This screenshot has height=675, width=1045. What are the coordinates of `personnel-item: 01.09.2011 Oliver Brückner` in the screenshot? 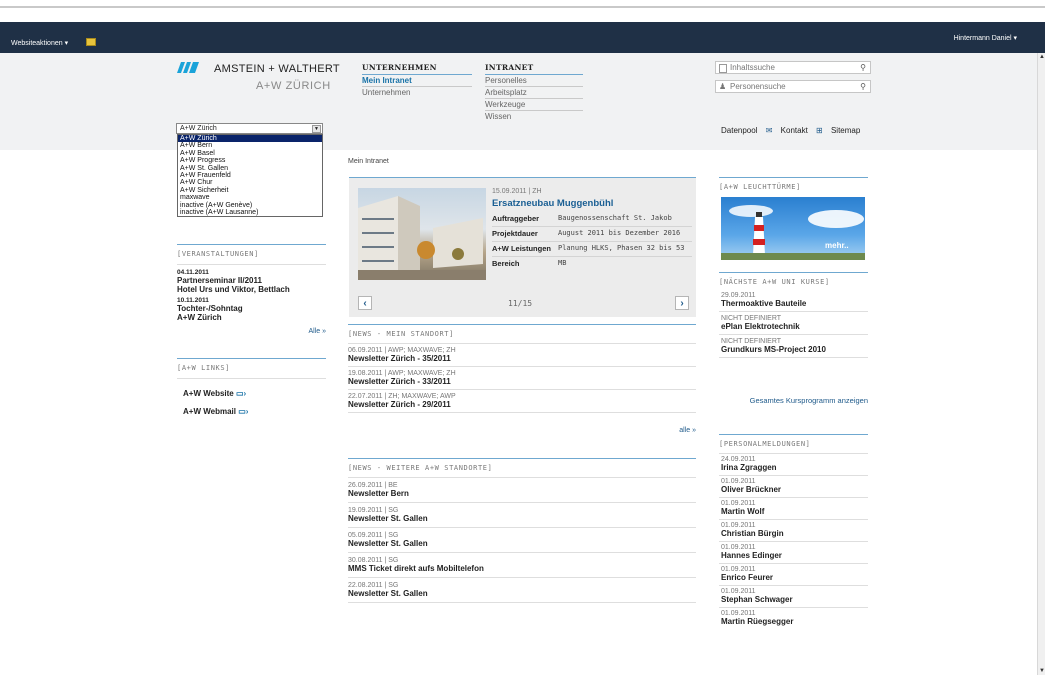 It's located at (793, 487).